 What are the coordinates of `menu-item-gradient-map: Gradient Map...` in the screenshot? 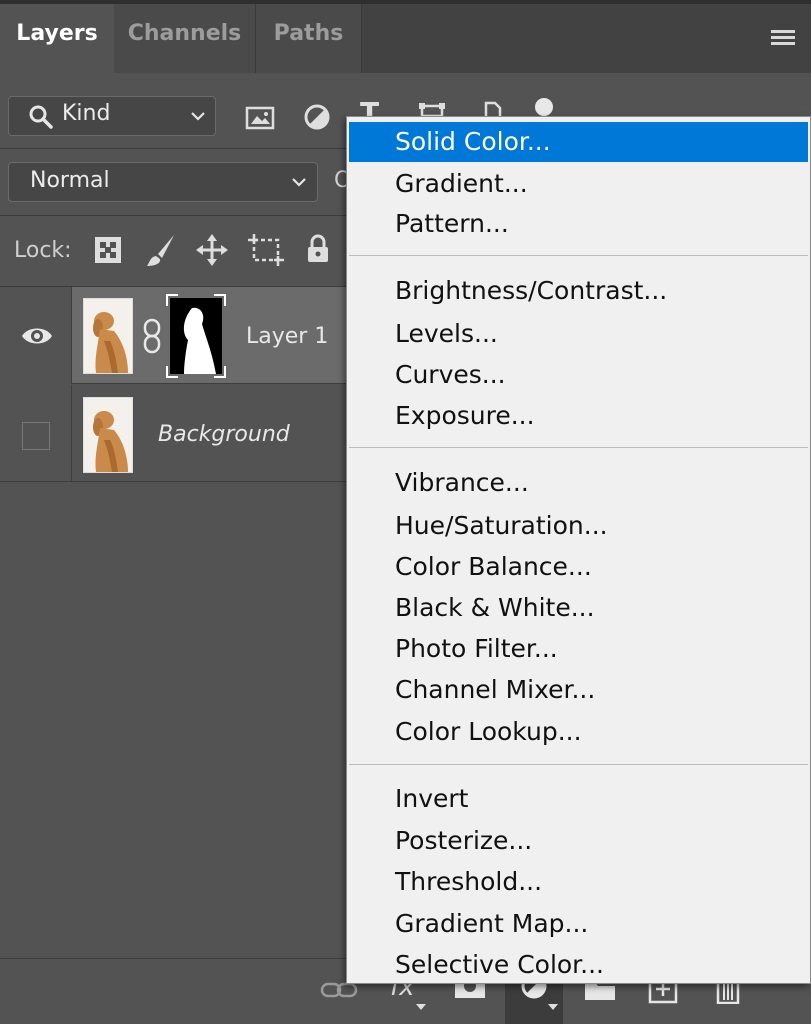 It's located at (578, 924).